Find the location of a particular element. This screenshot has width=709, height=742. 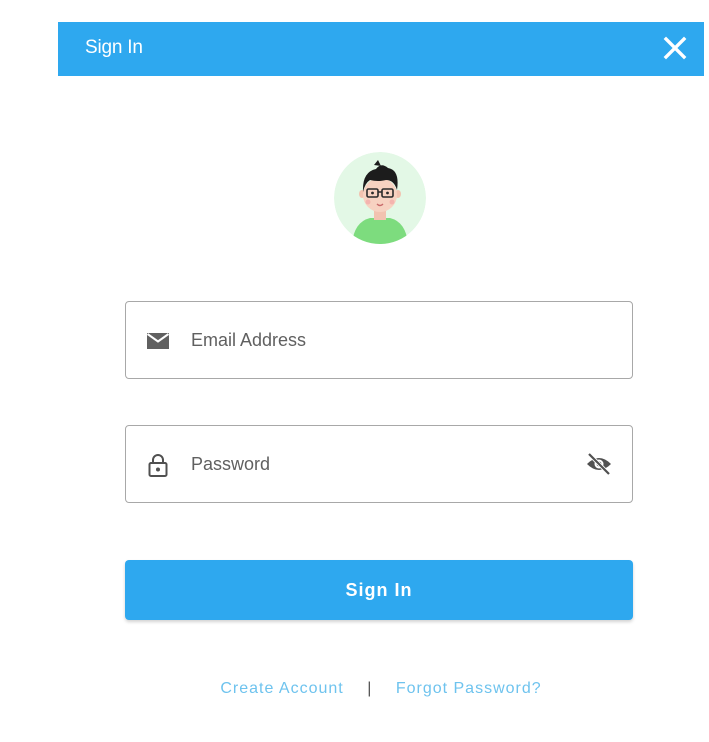

password-field is located at coordinates (379, 464).